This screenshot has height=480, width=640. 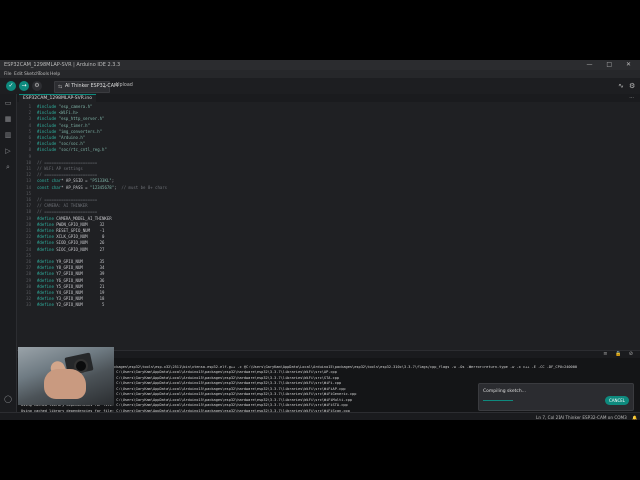 I want to click on code-token: Y8_GPIO_NUM 34, so click(x=80, y=268).